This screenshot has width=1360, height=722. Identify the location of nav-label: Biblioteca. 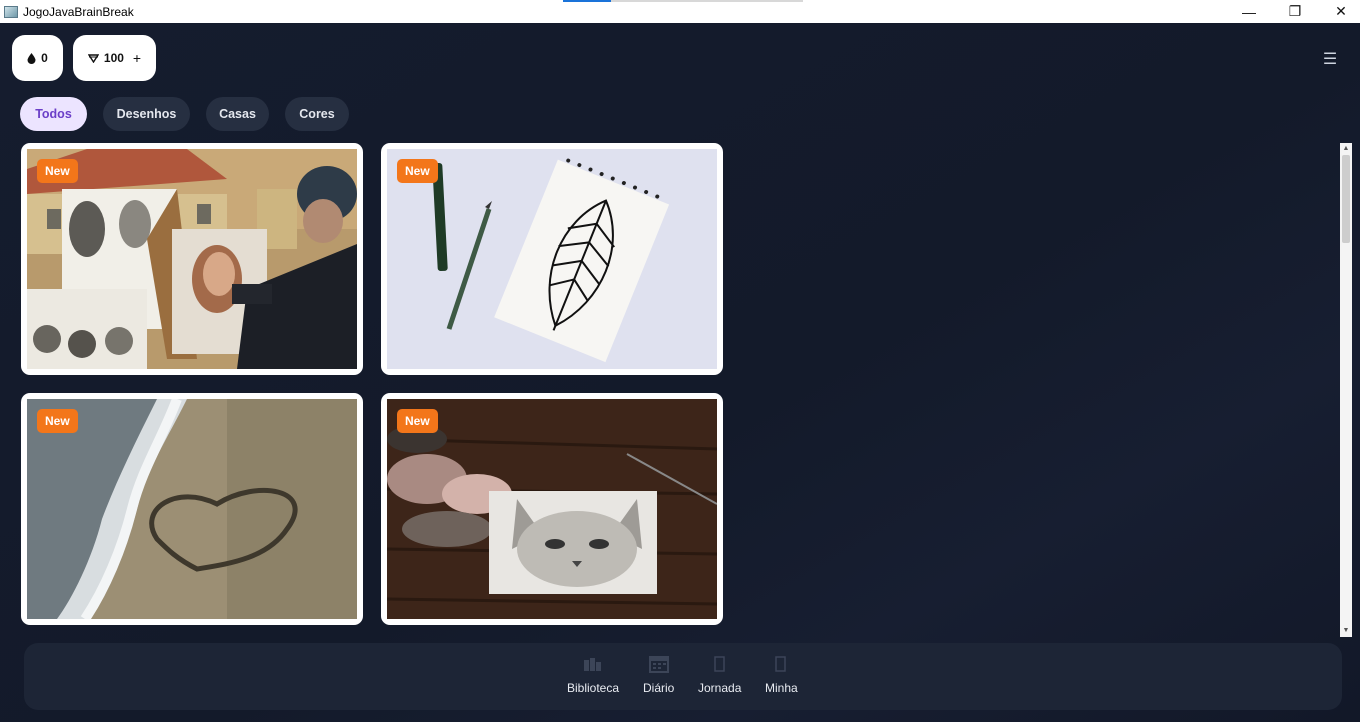
(593, 688).